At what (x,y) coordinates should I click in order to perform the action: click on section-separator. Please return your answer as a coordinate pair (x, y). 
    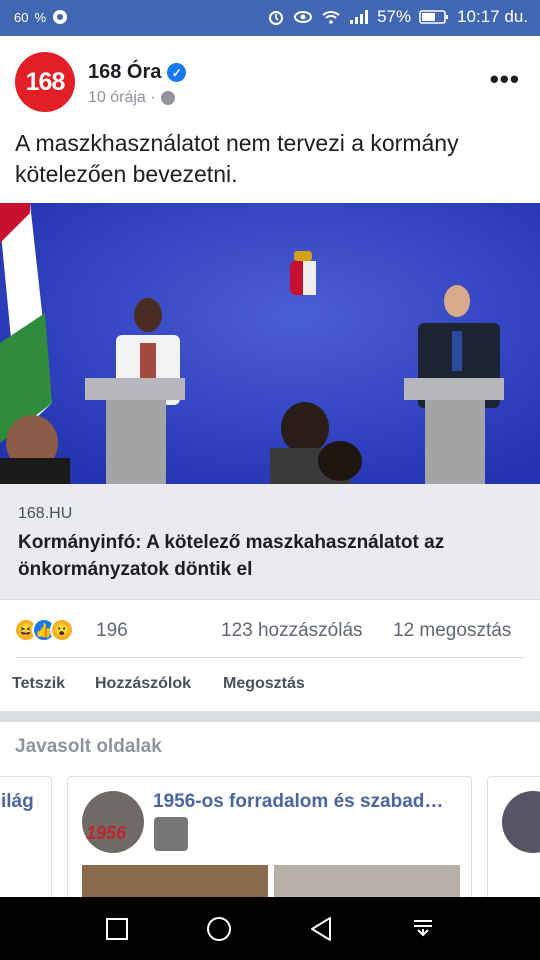
    Looking at the image, I should click on (270, 716).